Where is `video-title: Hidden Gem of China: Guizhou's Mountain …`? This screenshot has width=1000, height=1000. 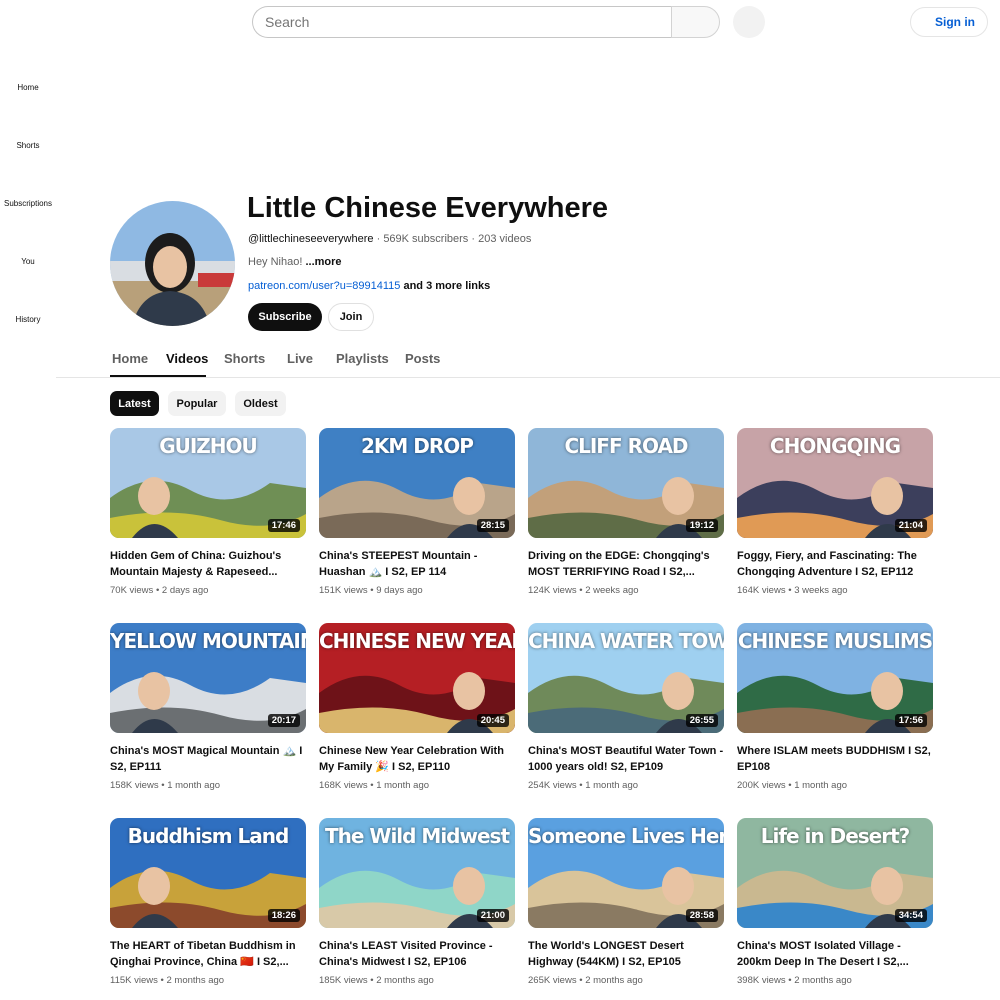
video-title: Hidden Gem of China: Guizhou's Mountain … is located at coordinates (208, 564).